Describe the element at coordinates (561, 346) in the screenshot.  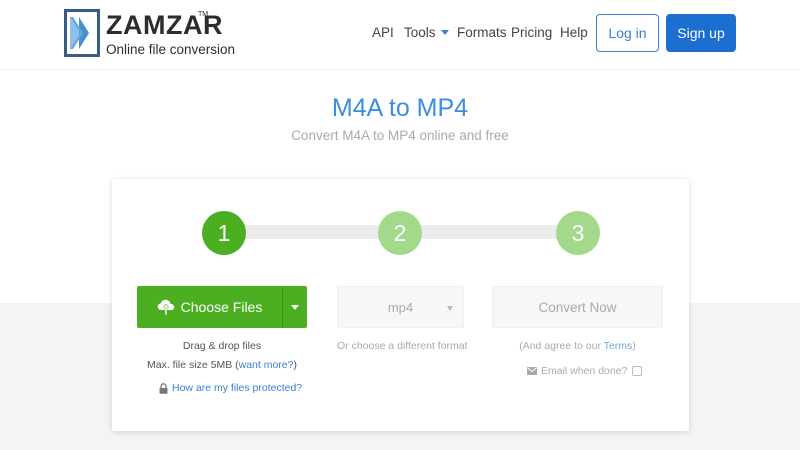
I see `agree-prefix: (And agree to our` at that location.